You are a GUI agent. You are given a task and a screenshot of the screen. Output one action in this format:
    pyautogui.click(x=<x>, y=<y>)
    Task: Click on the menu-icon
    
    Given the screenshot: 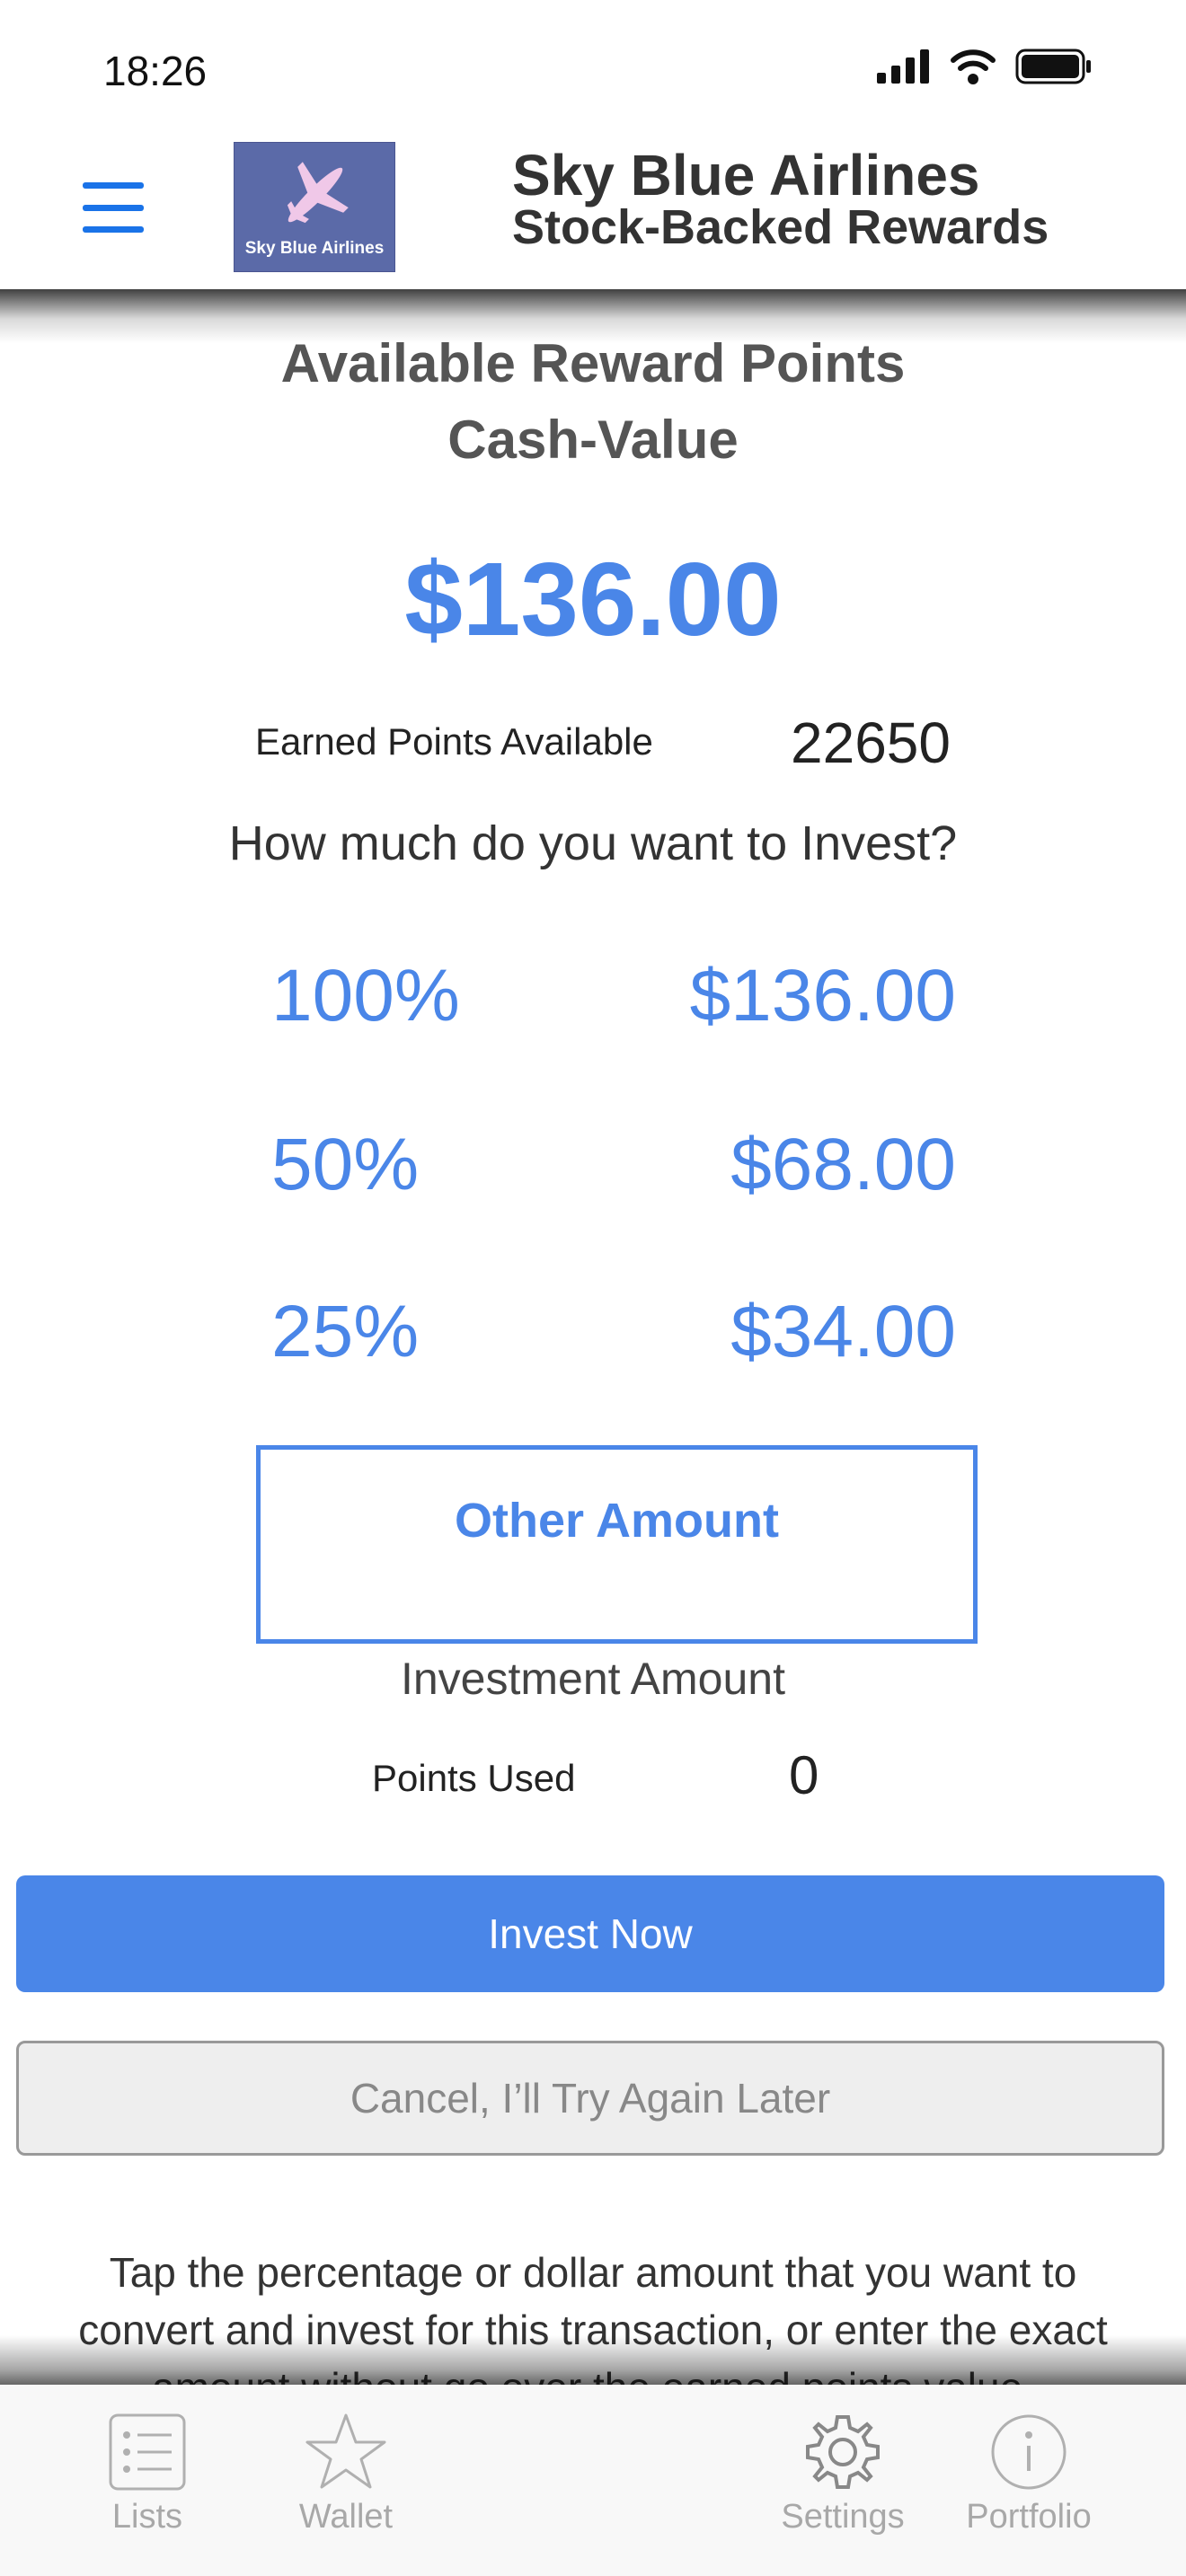 What is the action you would take?
    pyautogui.click(x=113, y=207)
    